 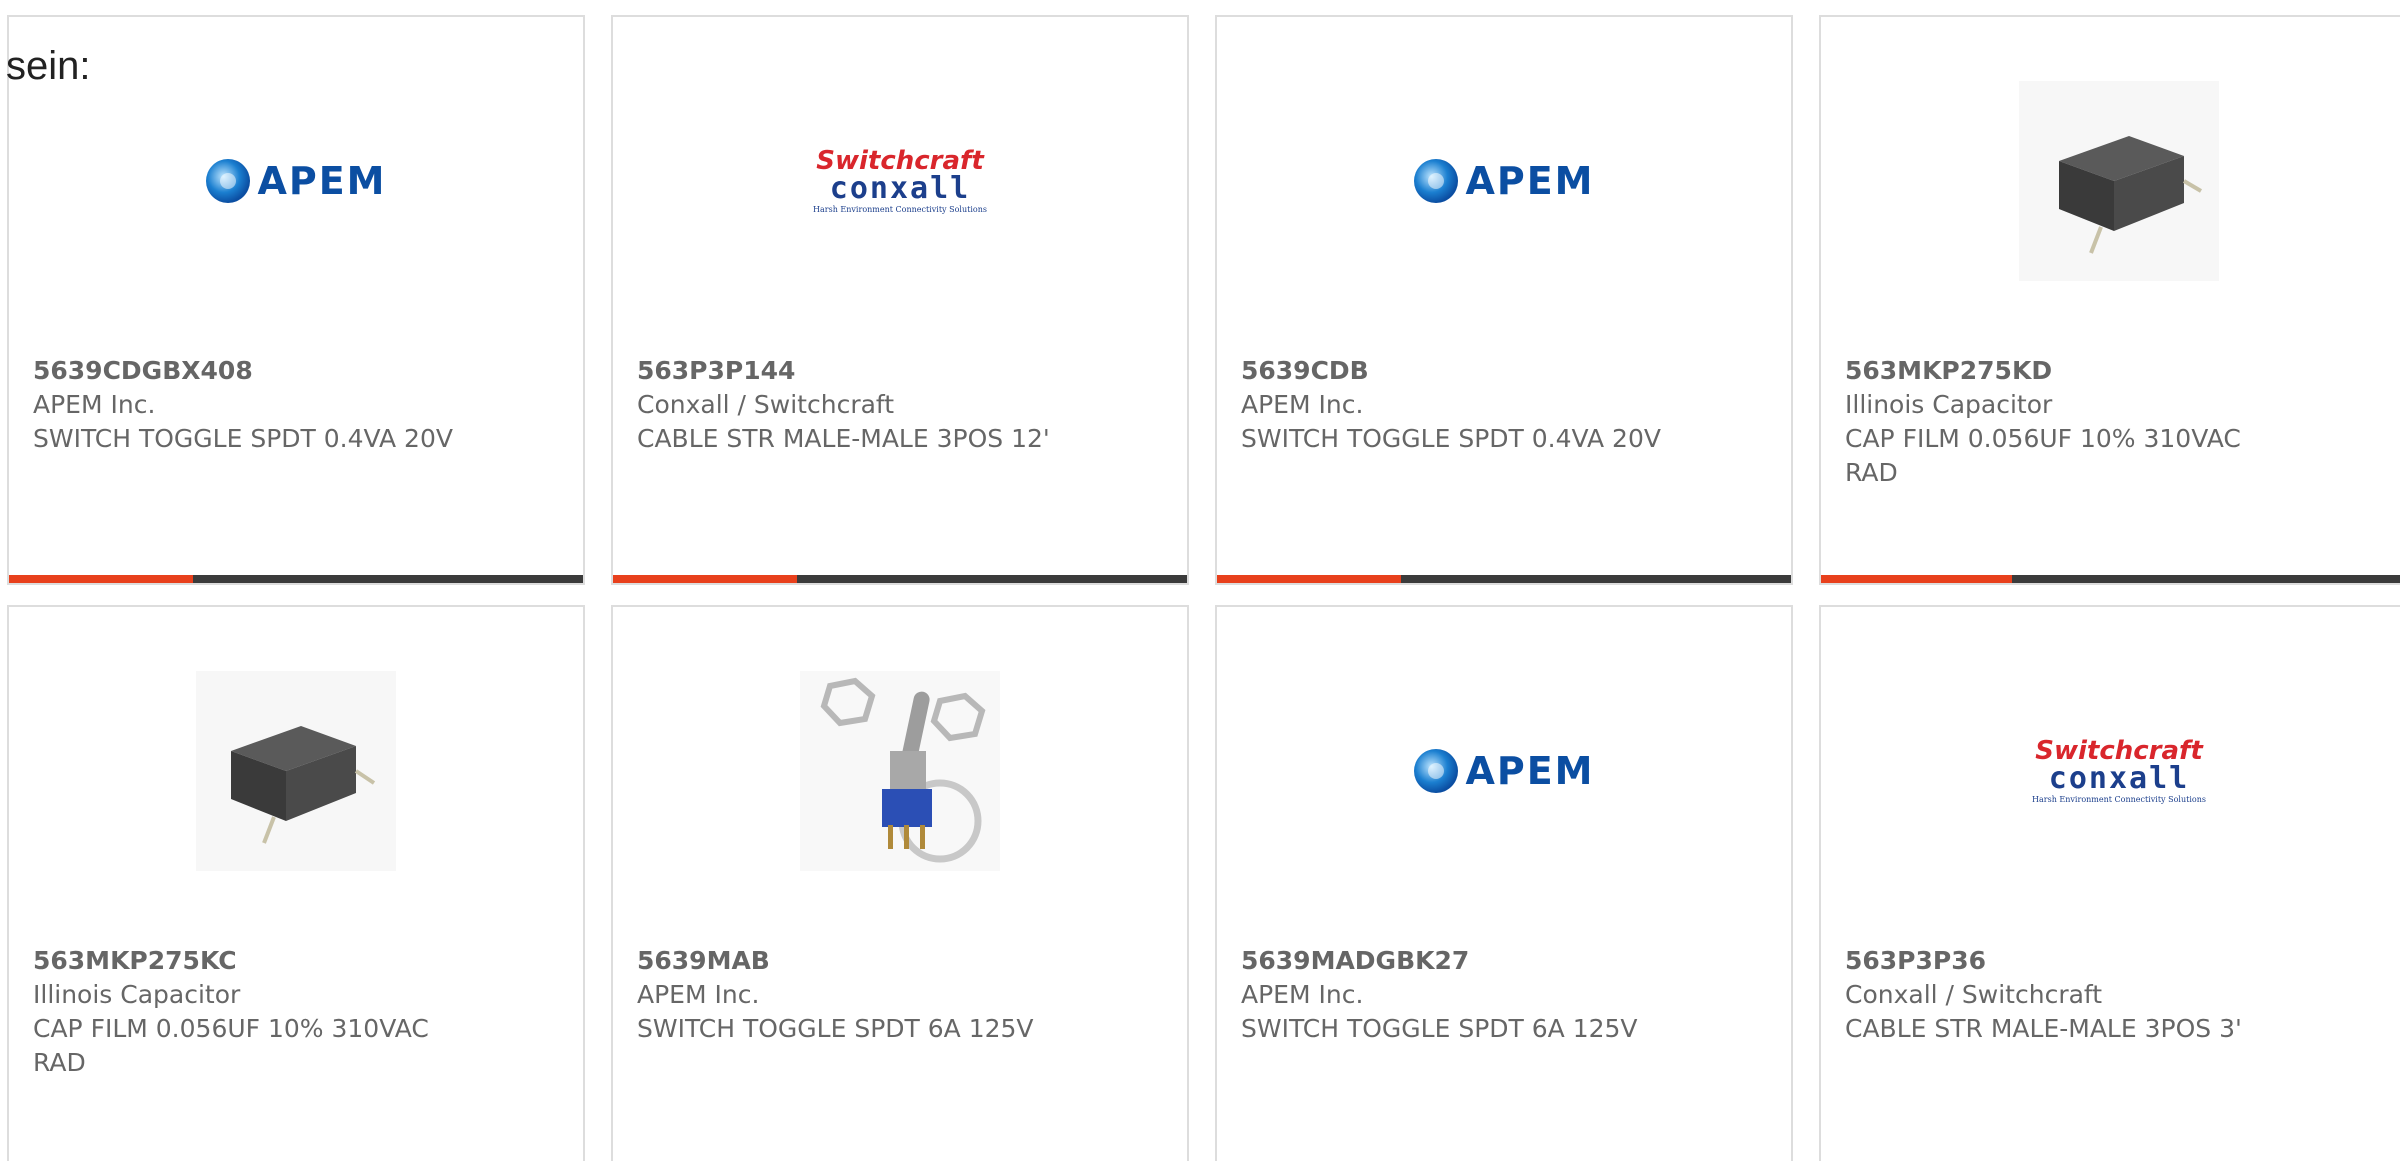 I want to click on toggle-switch-photo, so click(x=900, y=771).